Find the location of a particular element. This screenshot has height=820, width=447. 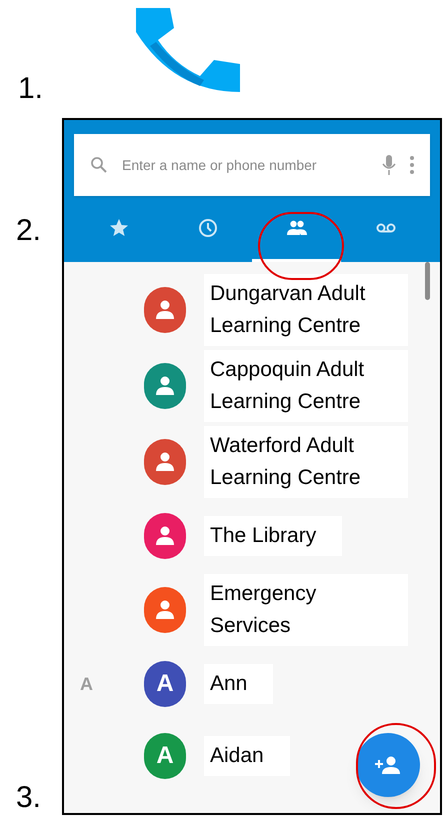

contact-name: Ann is located at coordinates (239, 684).